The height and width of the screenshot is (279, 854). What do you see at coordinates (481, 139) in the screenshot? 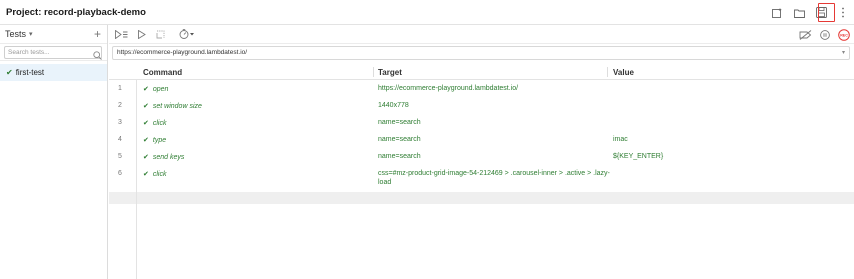
I see `table-row: 4 ✔ type name=search imac` at bounding box center [481, 139].